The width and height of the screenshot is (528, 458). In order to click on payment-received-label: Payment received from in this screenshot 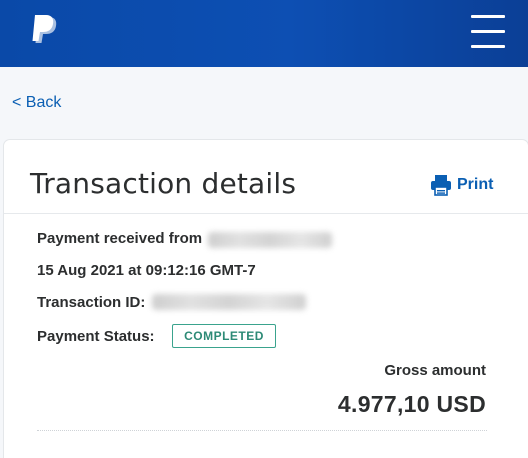, I will do `click(120, 238)`.